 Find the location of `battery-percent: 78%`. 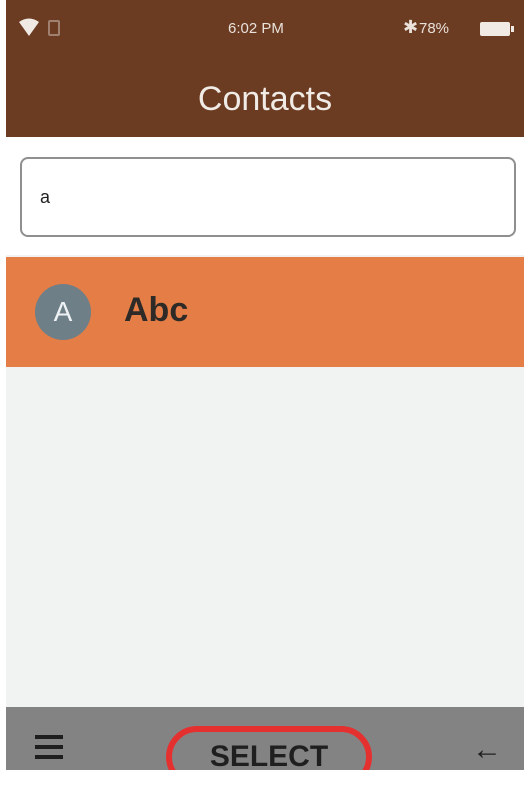

battery-percent: 78% is located at coordinates (434, 28).